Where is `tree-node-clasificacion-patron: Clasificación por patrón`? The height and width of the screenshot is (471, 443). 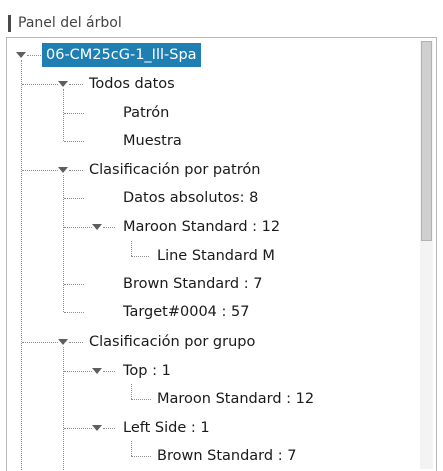
tree-node-clasificacion-patron: Clasificación por patrón is located at coordinates (174, 170).